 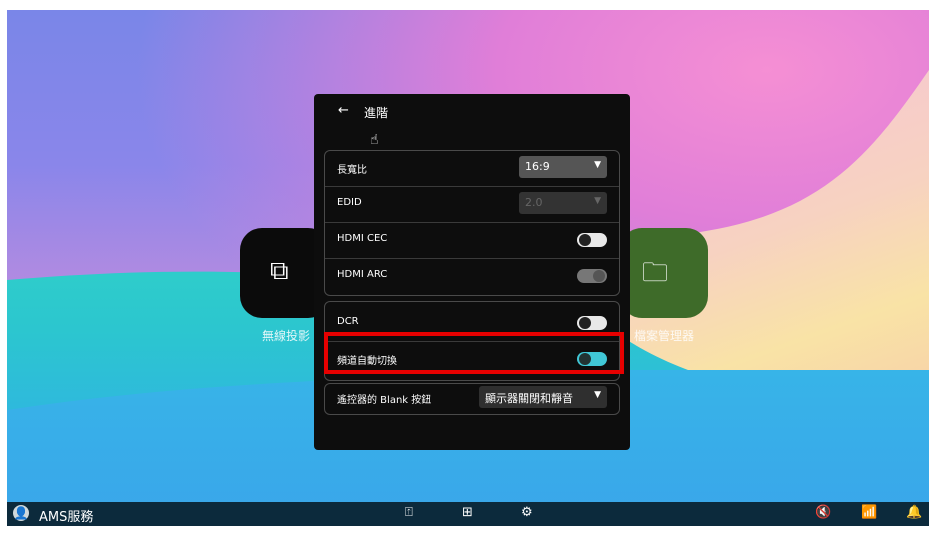 I want to click on dcr-toggle, so click(x=592, y=323).